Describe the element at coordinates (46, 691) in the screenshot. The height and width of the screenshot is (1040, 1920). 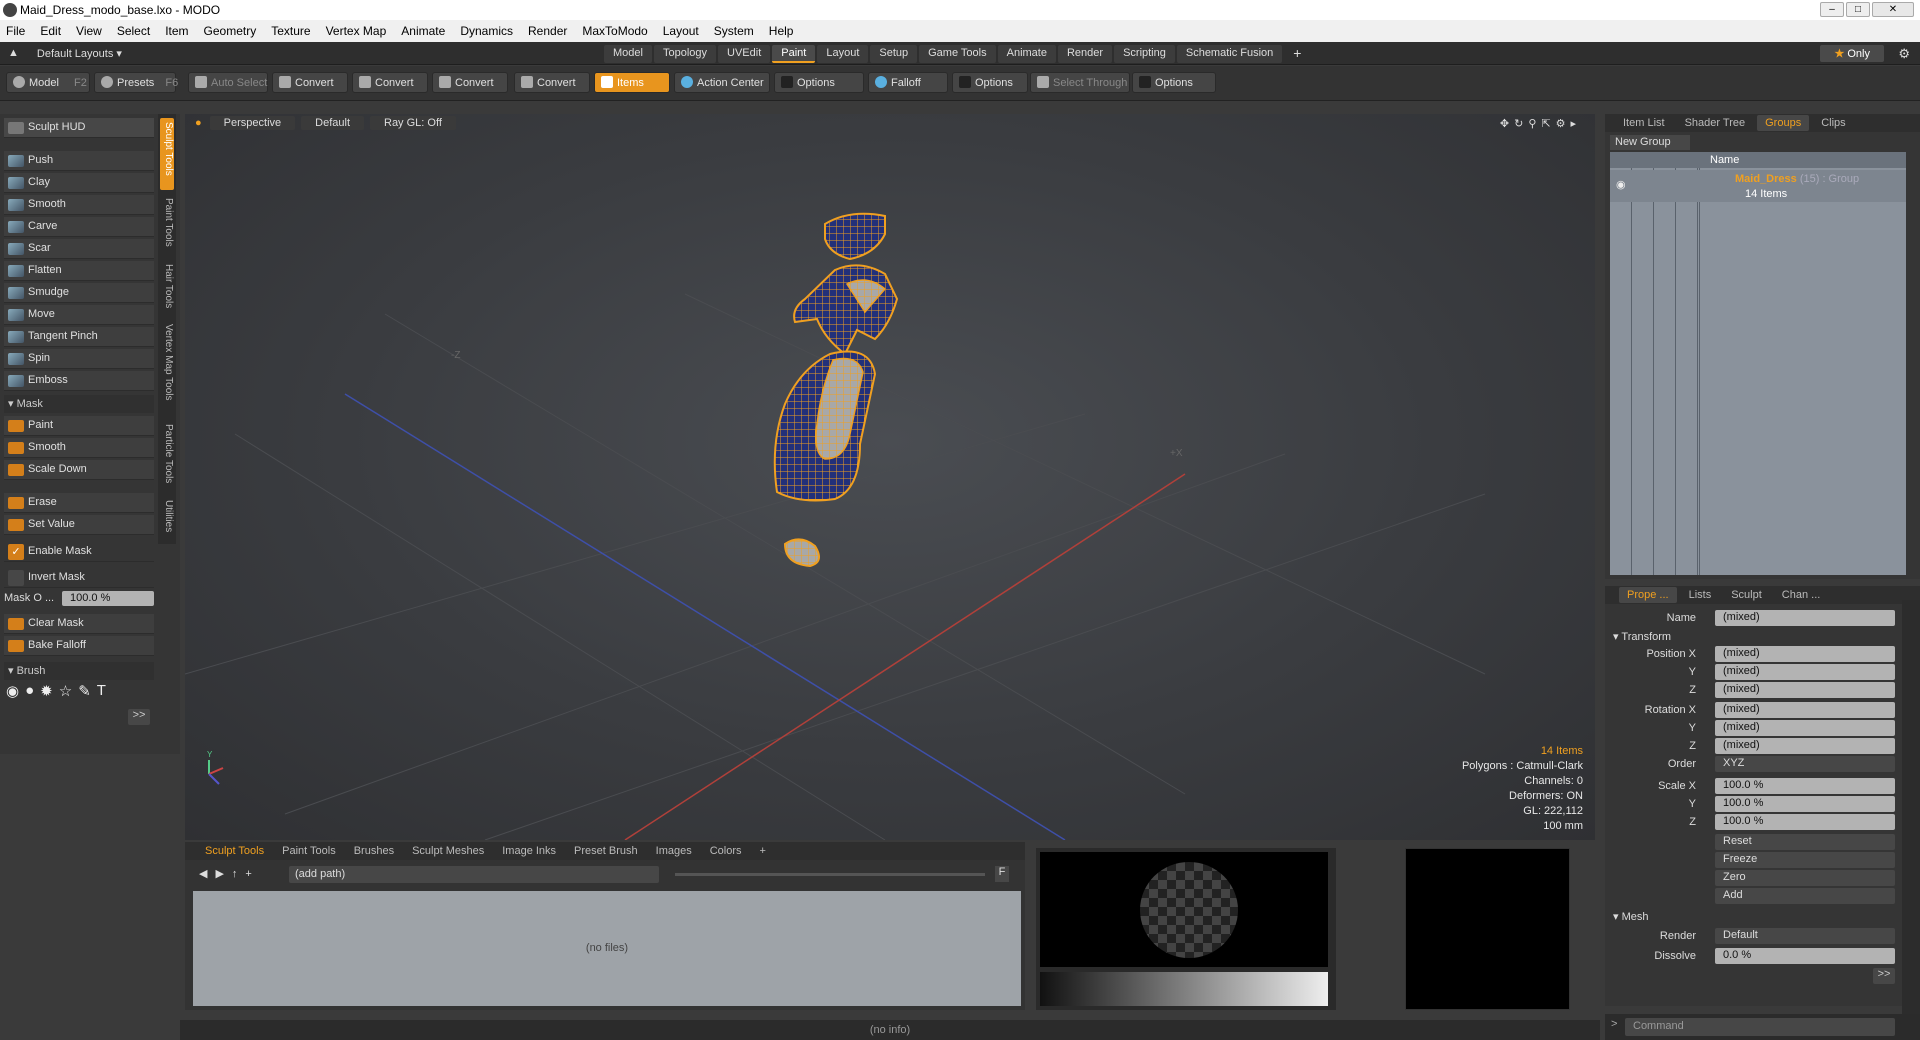
I see `splat-brush-icon: ✹` at that location.